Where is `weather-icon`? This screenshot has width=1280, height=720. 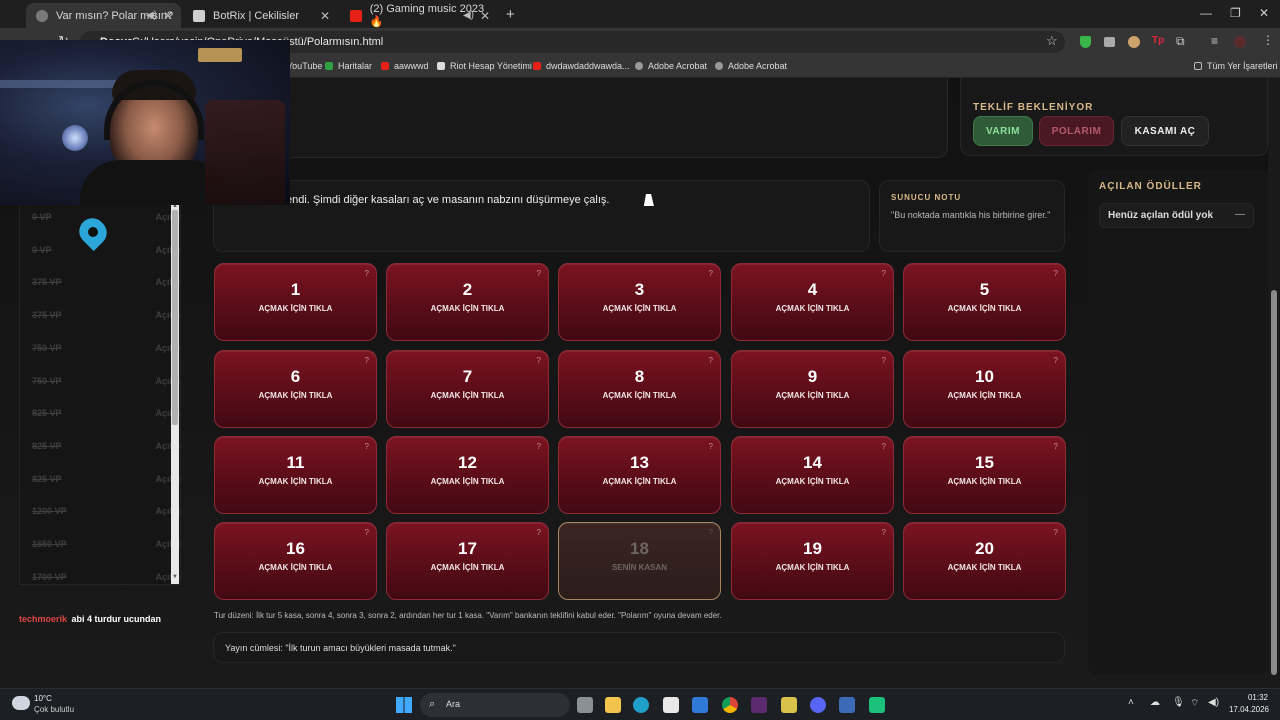
weather-icon is located at coordinates (21, 703).